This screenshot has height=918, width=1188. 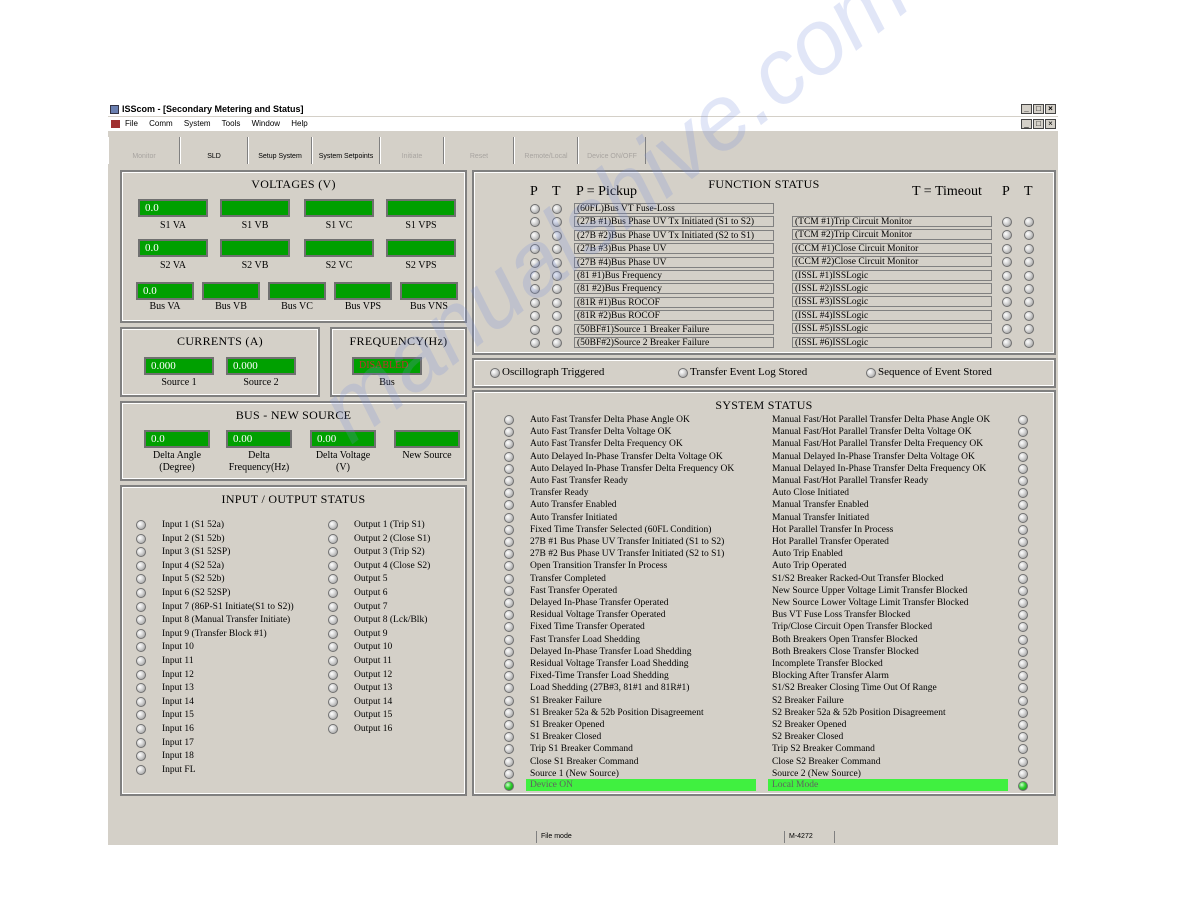 I want to click on status-bar: File mode M-4272, so click(x=583, y=837).